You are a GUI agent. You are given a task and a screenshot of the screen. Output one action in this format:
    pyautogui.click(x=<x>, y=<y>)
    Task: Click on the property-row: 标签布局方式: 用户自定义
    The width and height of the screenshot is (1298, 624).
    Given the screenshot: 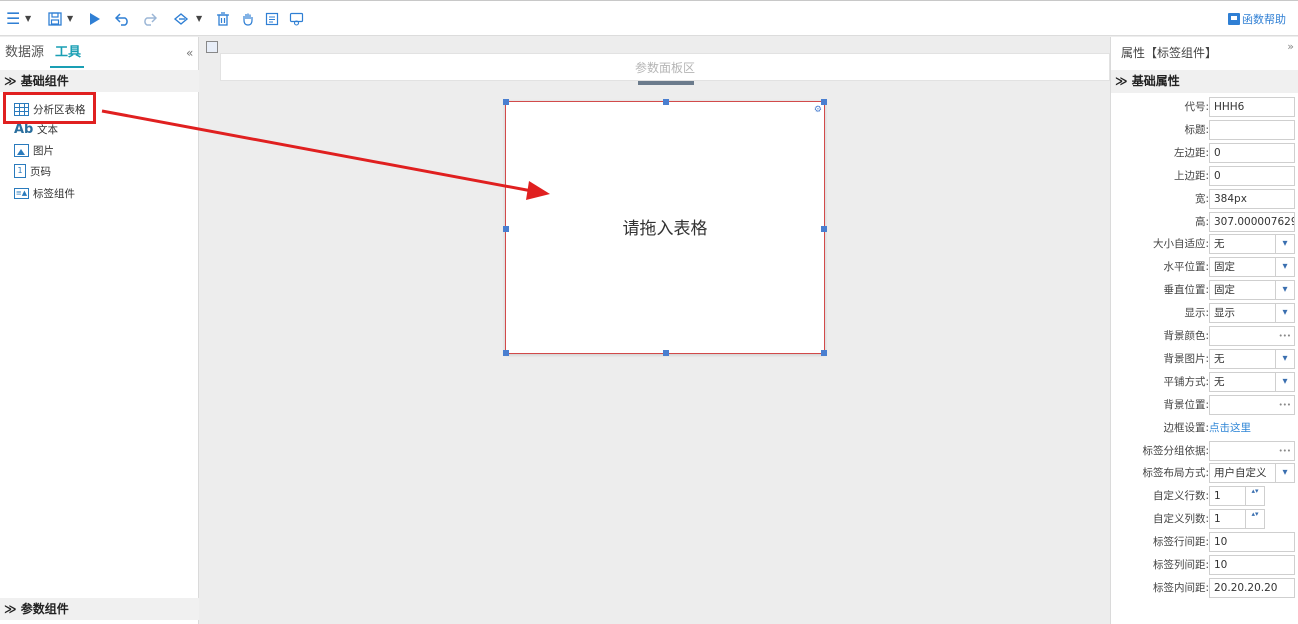 What is the action you would take?
    pyautogui.click(x=1204, y=473)
    